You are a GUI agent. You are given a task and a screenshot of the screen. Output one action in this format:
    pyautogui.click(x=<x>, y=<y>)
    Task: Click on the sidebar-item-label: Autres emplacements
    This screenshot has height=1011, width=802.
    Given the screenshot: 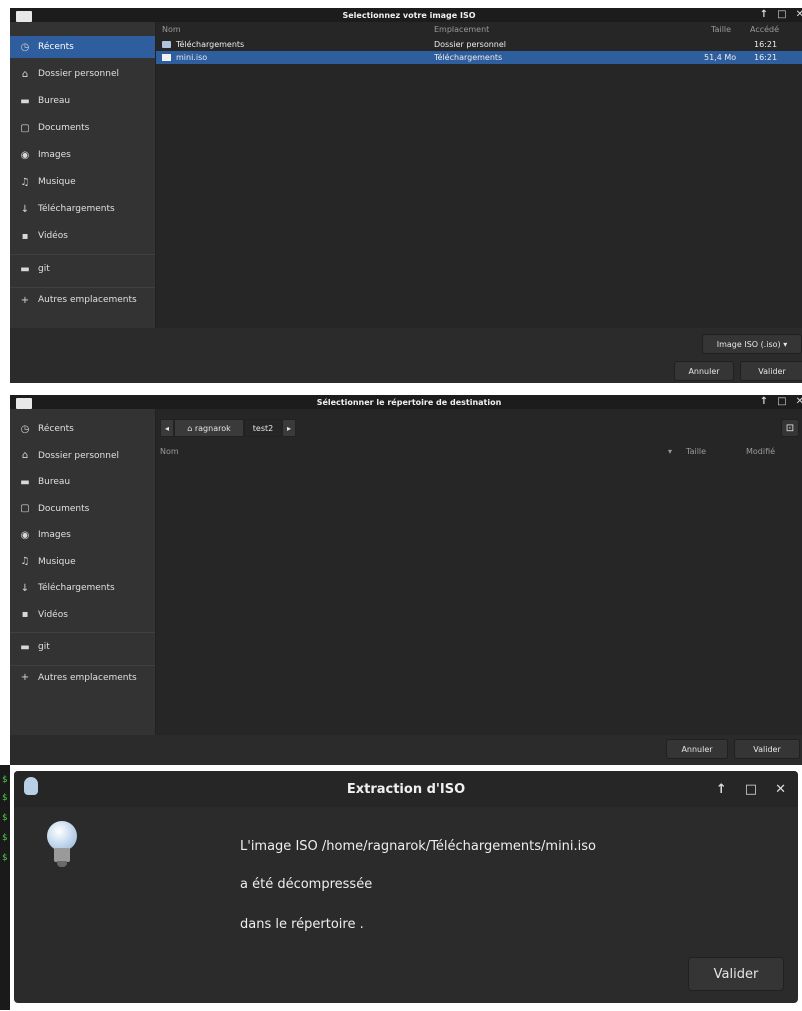 What is the action you would take?
    pyautogui.click(x=87, y=300)
    